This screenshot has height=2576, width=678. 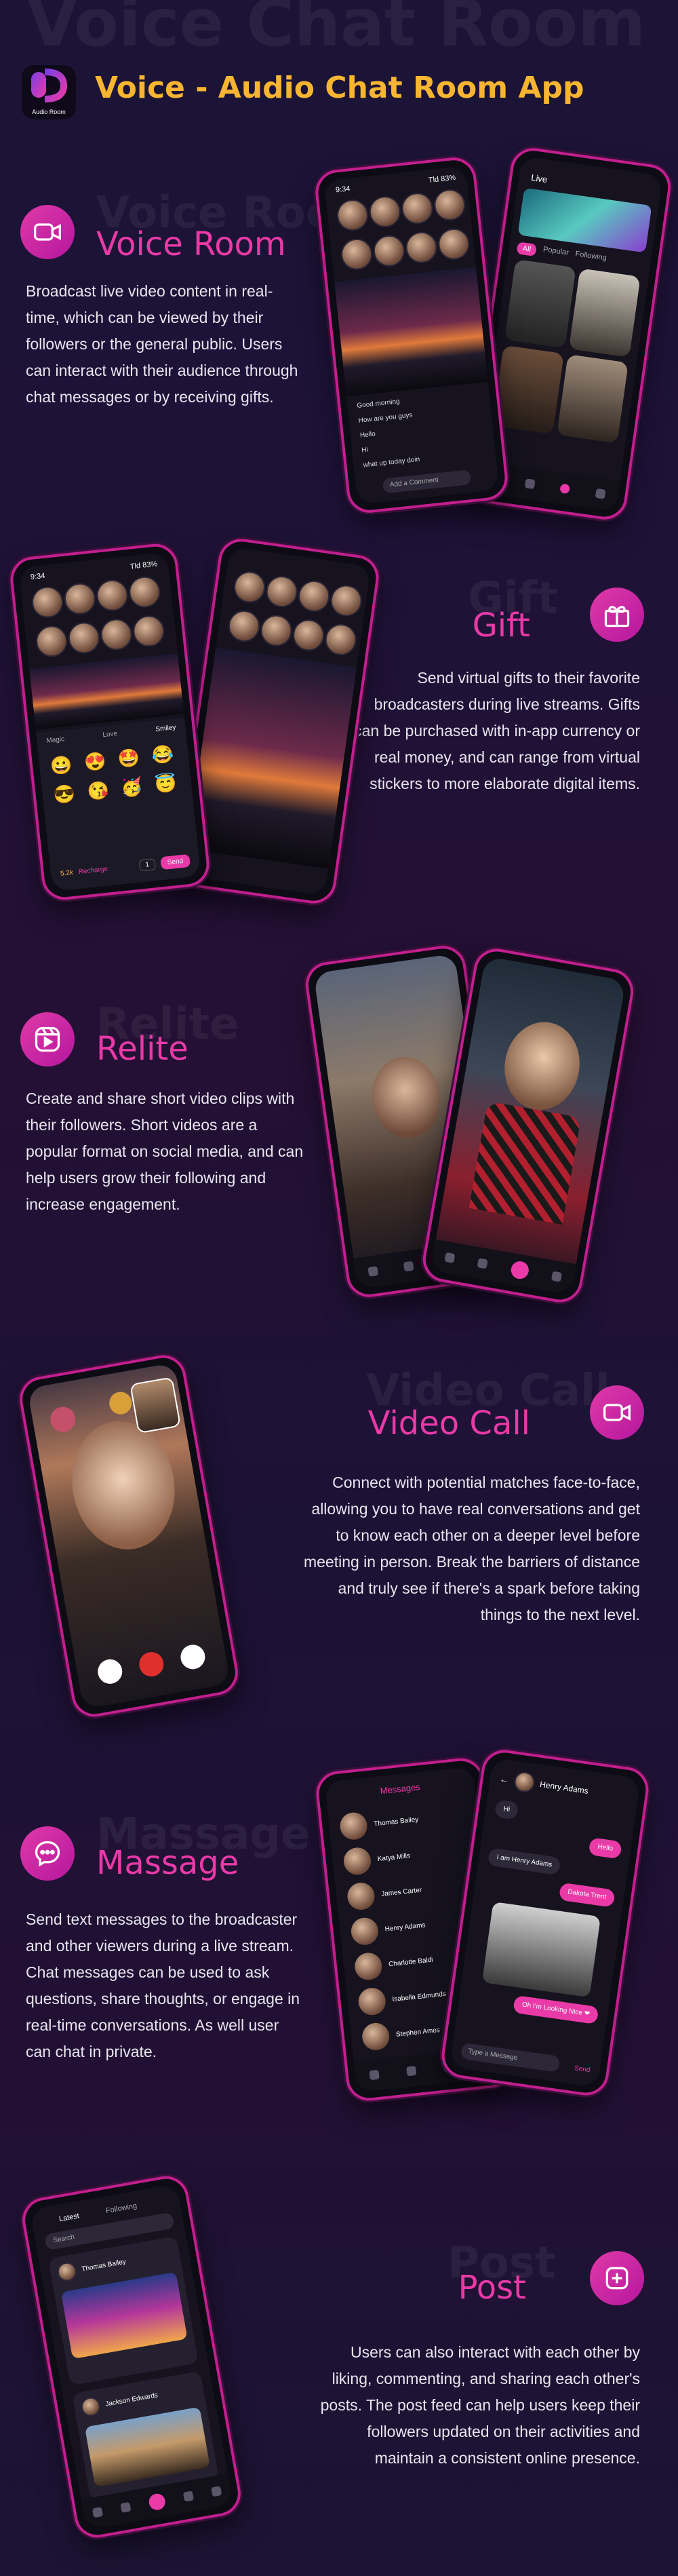 I want to click on contact-name-3: James Carter, so click(x=402, y=1892).